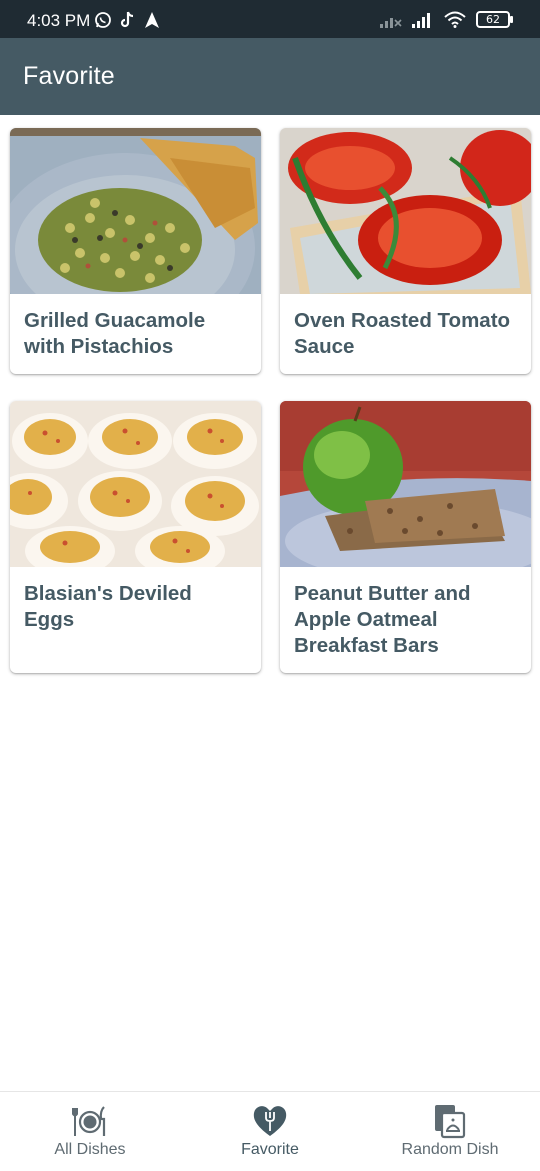 The image size is (540, 1171). I want to click on system-icons: 62, so click(446, 19).